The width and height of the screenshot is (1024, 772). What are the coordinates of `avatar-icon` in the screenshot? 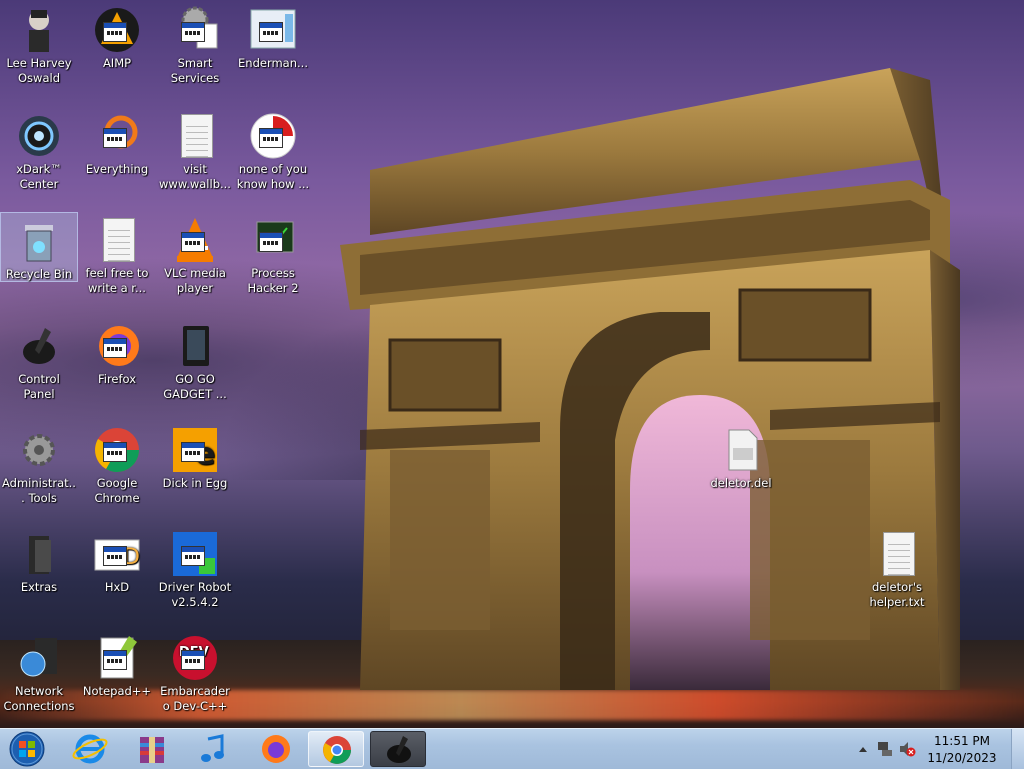 It's located at (39, 30).